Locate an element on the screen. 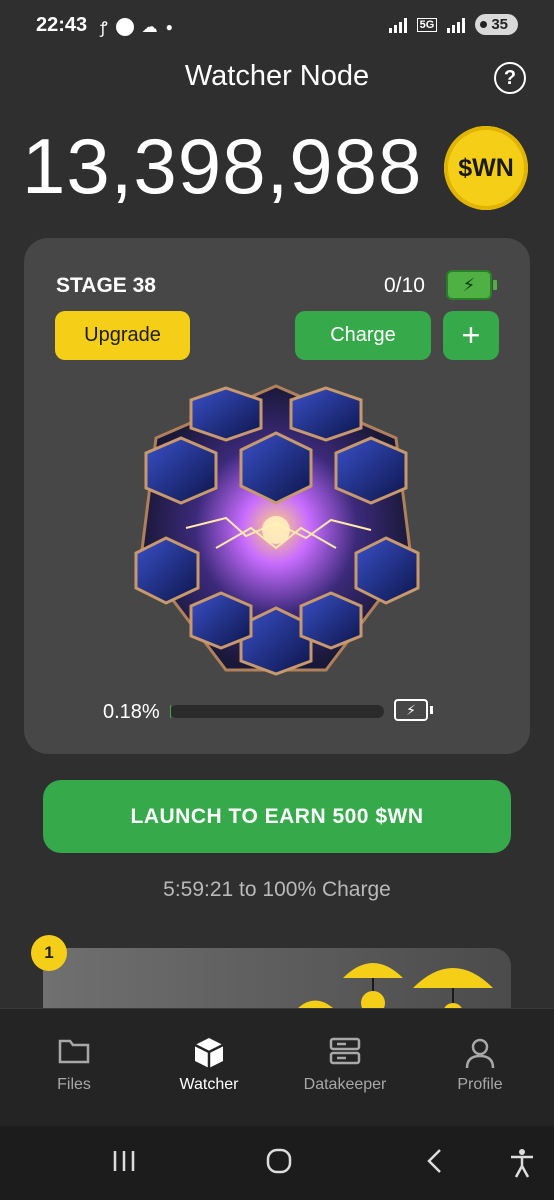 This screenshot has width=554, height=1200. progress-bar is located at coordinates (277, 711).